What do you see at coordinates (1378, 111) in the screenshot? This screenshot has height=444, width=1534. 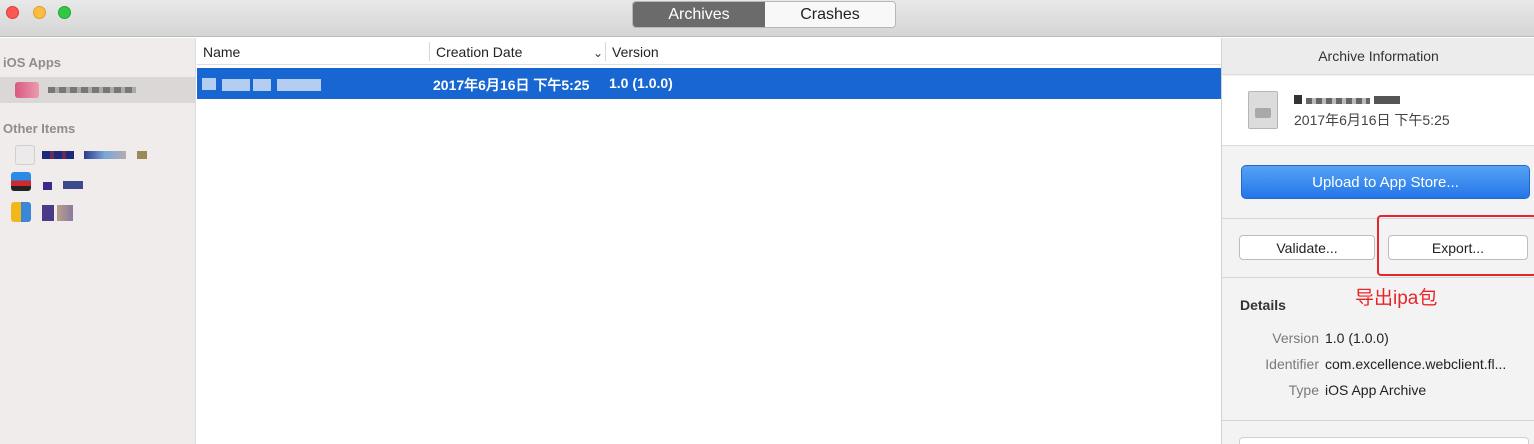 I see `archive-summary: 2017年6月16日 下午5:25` at bounding box center [1378, 111].